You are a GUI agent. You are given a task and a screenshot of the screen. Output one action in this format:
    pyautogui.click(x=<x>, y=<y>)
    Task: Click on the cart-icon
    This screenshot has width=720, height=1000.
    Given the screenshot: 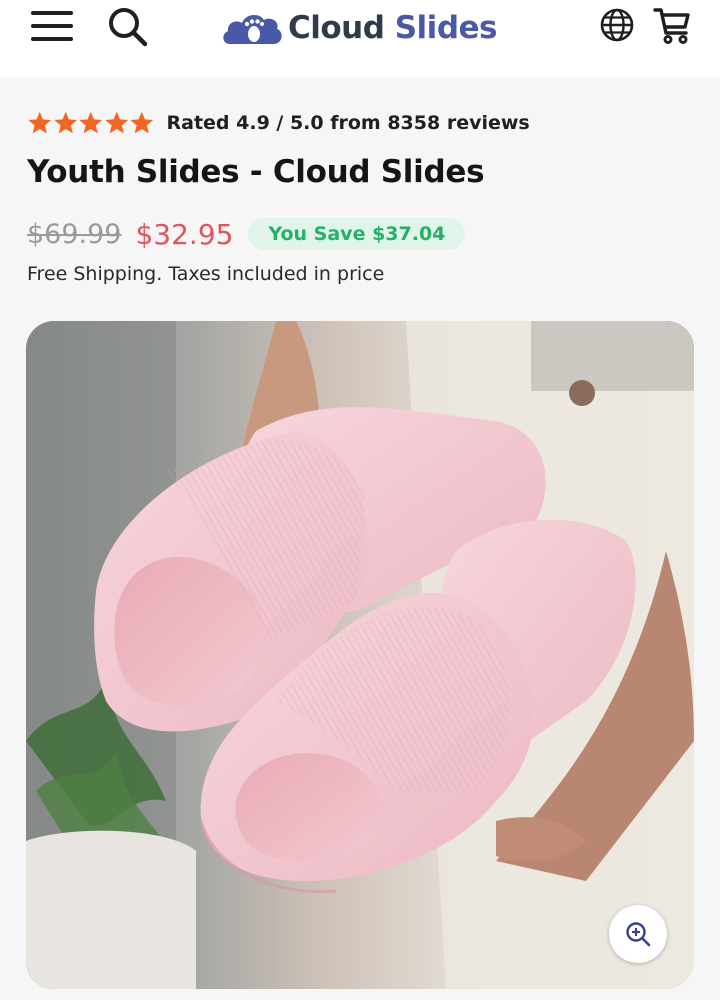 What is the action you would take?
    pyautogui.click(x=672, y=26)
    